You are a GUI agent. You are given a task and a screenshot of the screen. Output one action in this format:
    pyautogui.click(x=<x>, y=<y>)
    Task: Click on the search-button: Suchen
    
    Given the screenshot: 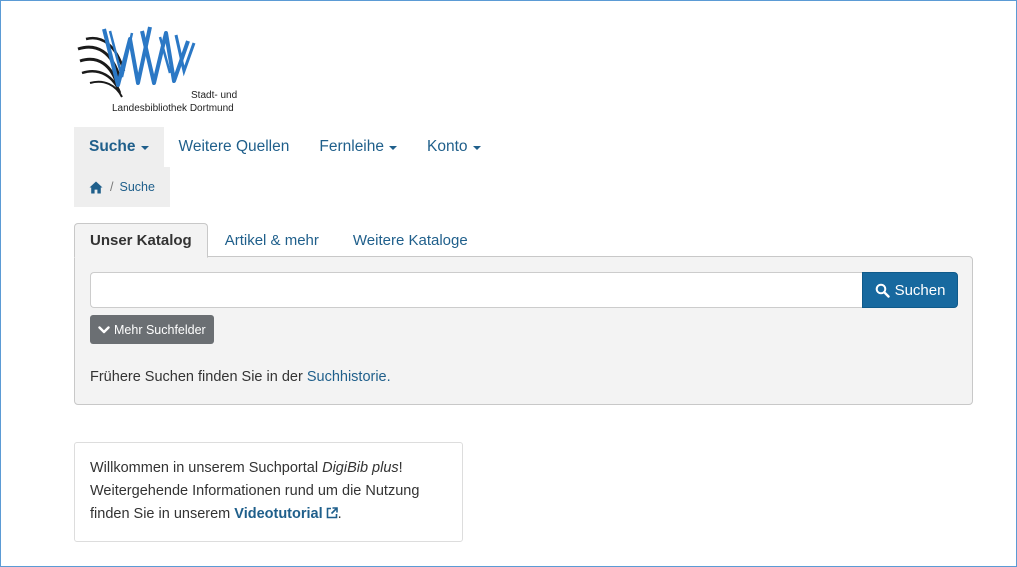 What is the action you would take?
    pyautogui.click(x=910, y=290)
    